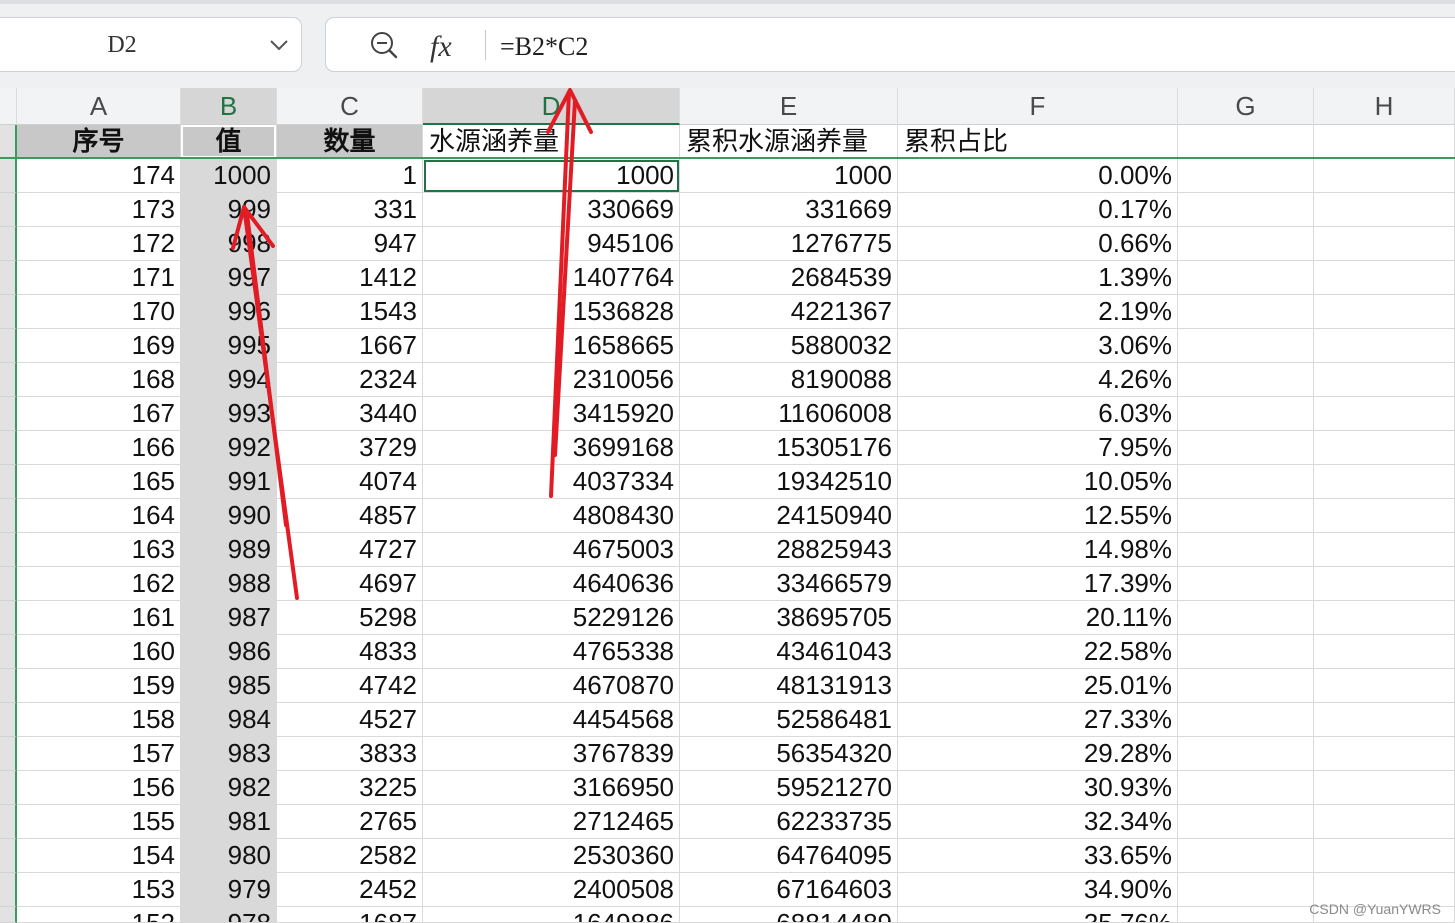 The width and height of the screenshot is (1455, 923). I want to click on cell-C17: 4742, so click(350, 686).